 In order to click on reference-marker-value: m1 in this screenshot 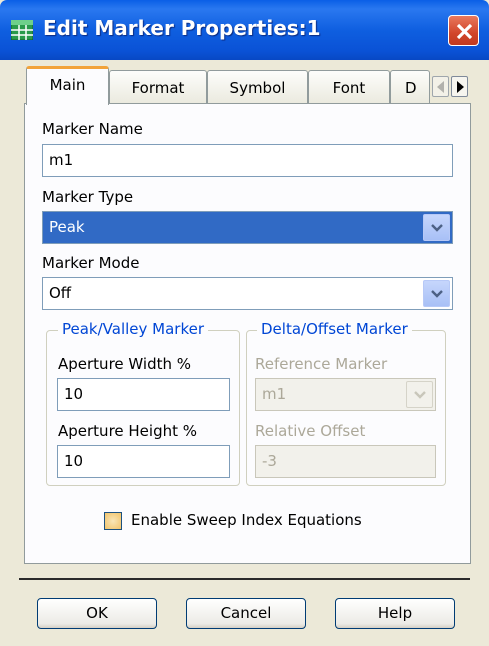, I will do `click(274, 394)`.